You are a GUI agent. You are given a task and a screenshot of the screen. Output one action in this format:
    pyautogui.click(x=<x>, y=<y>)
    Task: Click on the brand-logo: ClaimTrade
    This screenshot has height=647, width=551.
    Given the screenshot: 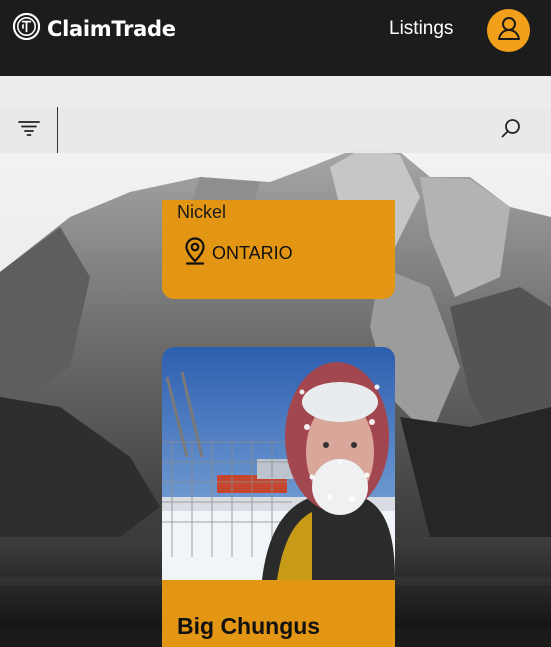 What is the action you would take?
    pyautogui.click(x=94, y=29)
    